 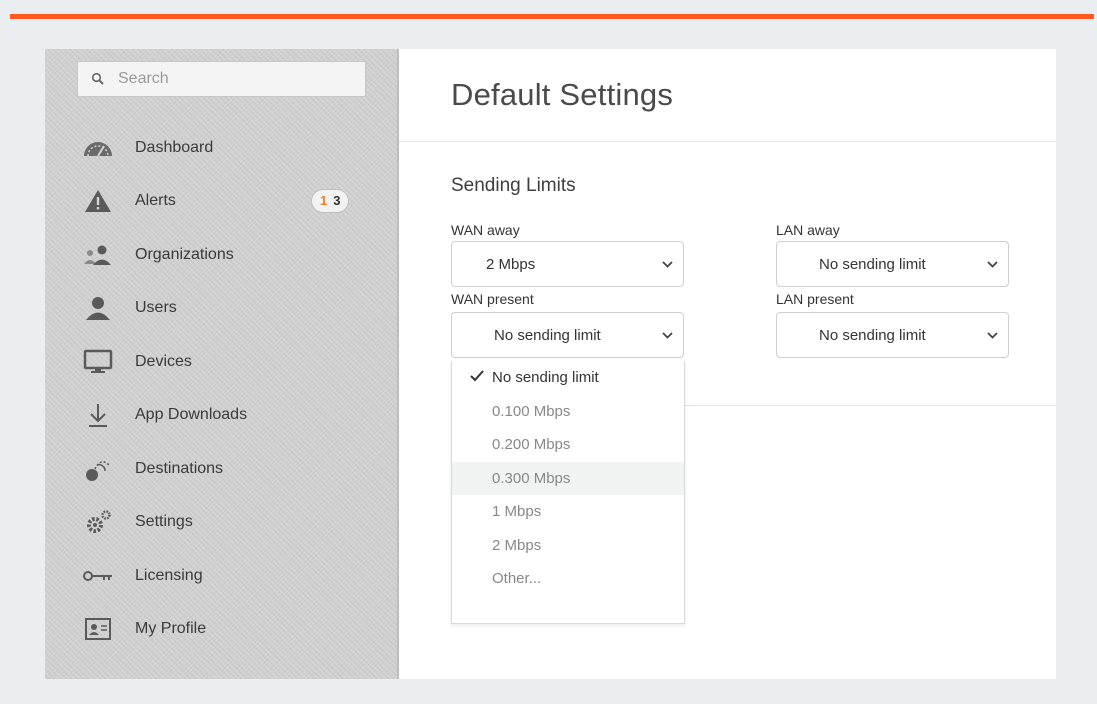 I want to click on organizations-icon, so click(x=98, y=255).